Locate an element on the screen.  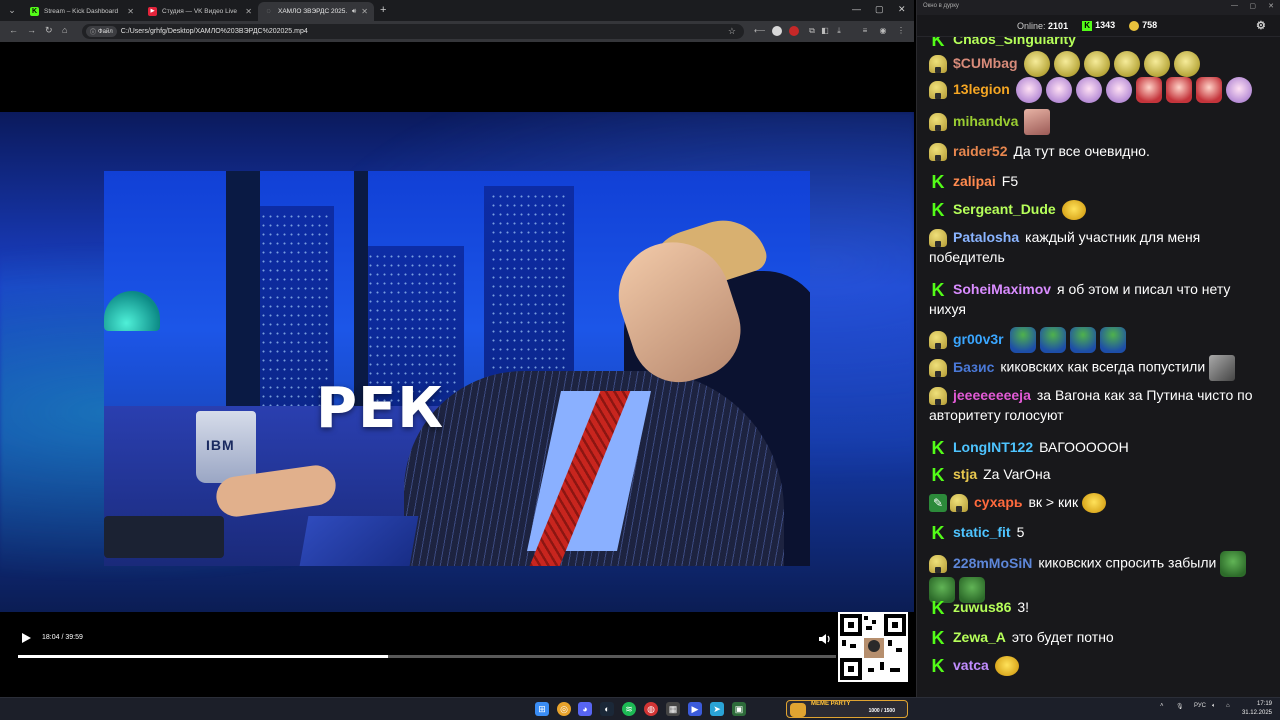
bookmark-star-icon: ☆ is located at coordinates (732, 31).